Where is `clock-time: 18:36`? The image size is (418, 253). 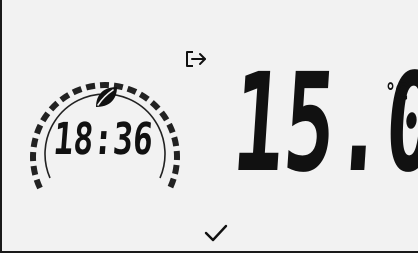 clock-time: 18:36 is located at coordinates (103, 139).